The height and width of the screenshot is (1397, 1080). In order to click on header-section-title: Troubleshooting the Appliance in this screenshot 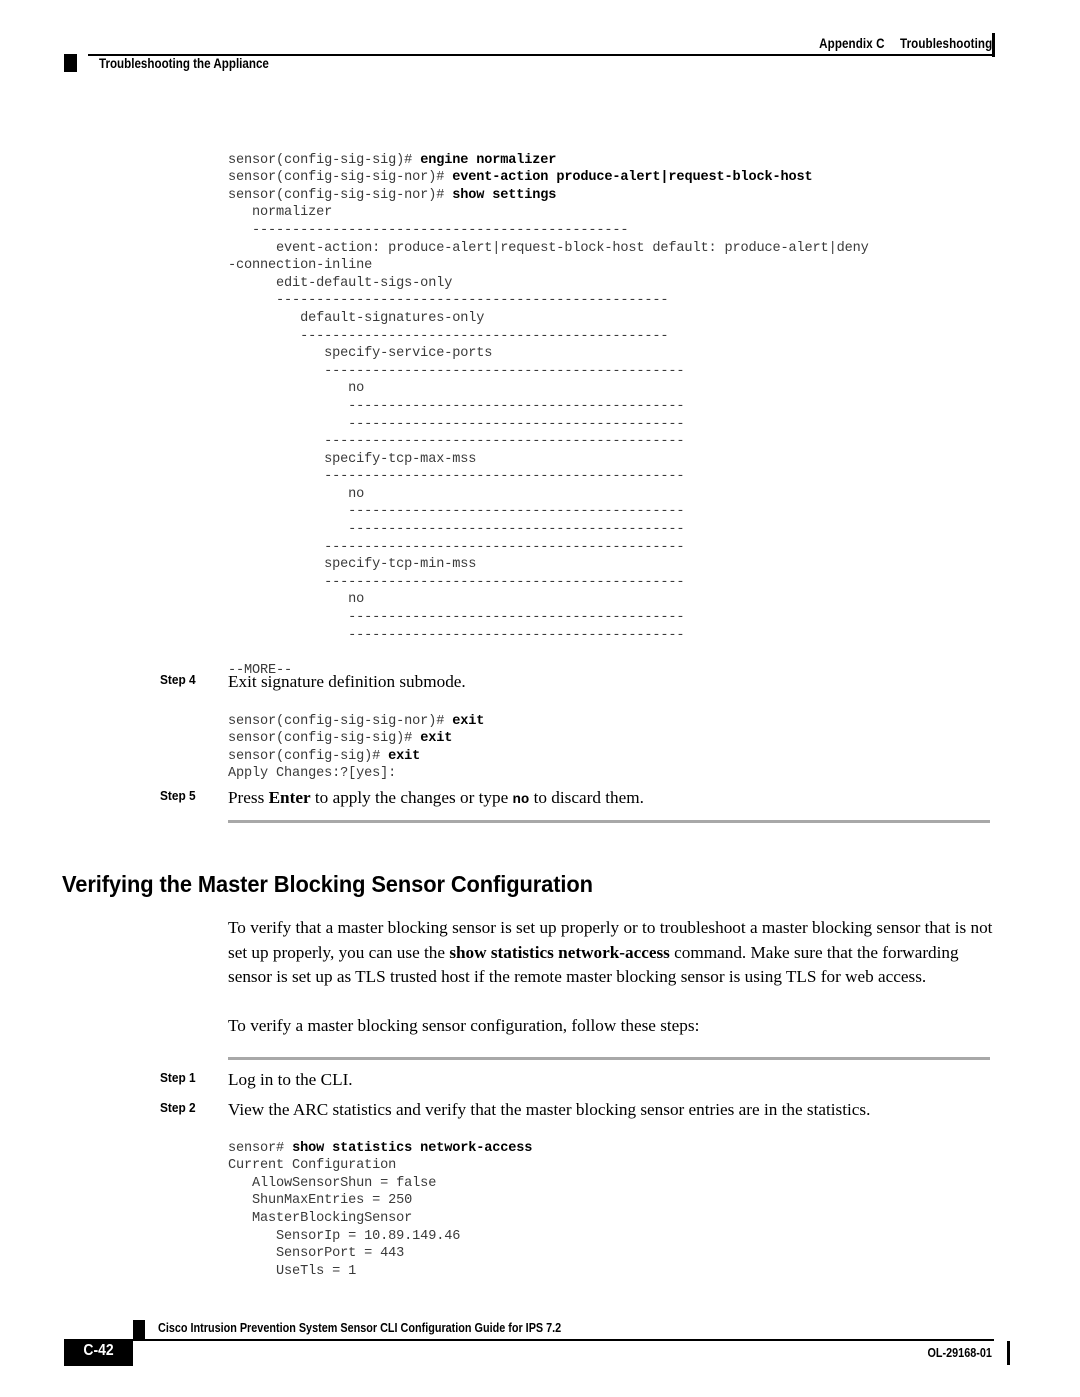, I will do `click(184, 63)`.